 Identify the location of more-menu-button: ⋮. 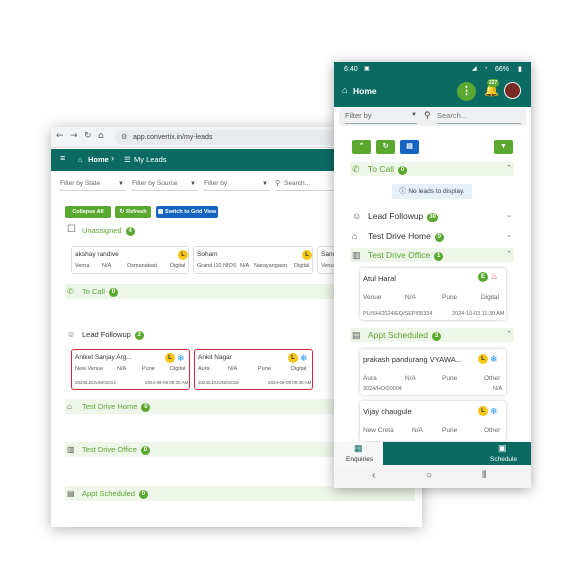
(466, 91).